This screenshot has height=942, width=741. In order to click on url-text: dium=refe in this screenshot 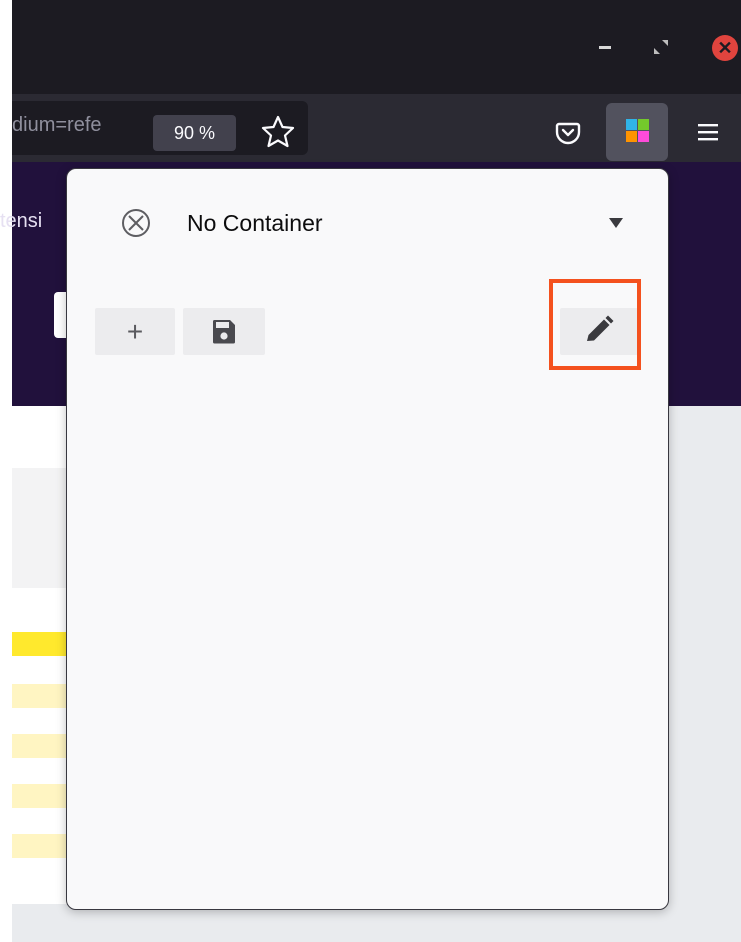, I will do `click(57, 125)`.